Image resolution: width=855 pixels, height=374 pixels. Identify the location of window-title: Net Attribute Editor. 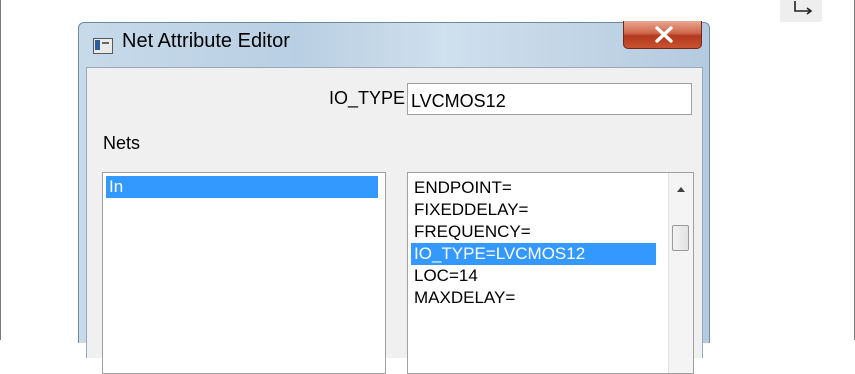
(206, 41).